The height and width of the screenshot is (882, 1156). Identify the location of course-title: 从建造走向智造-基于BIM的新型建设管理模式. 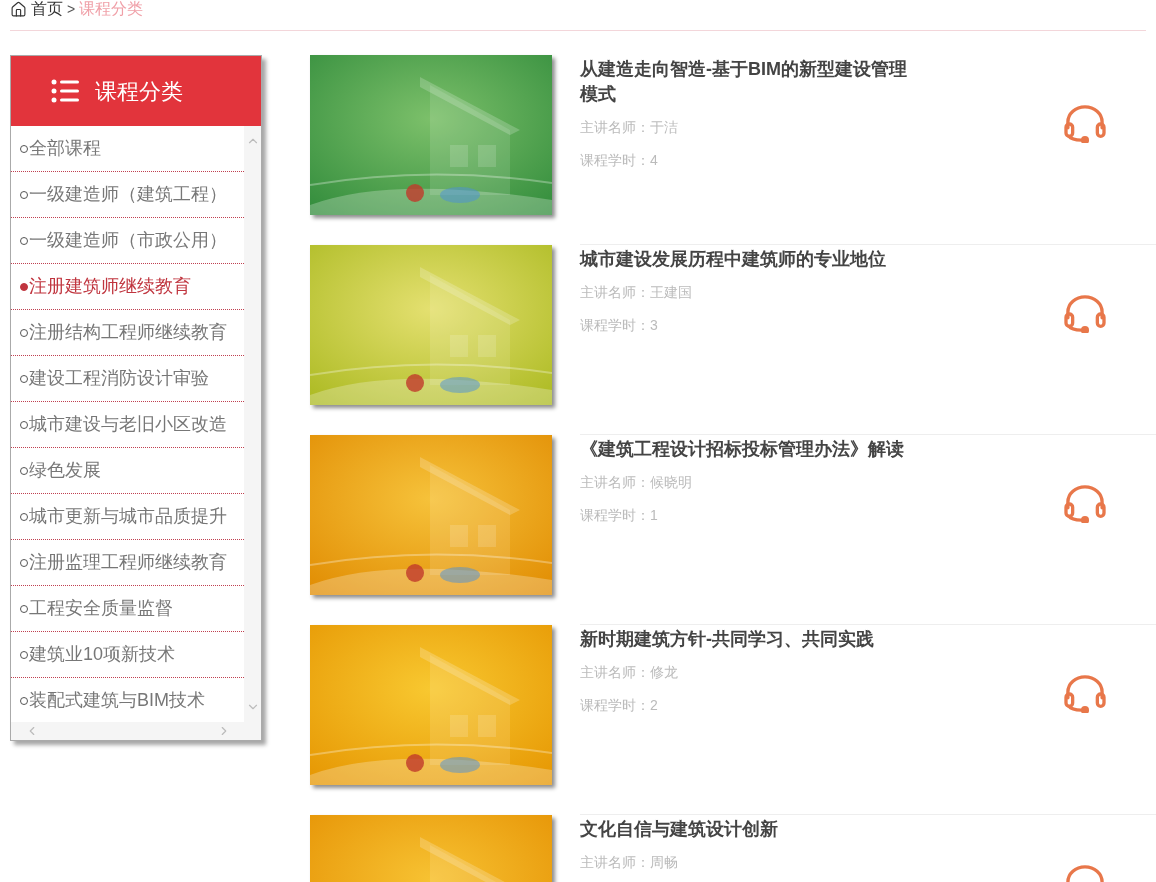
(748, 82).